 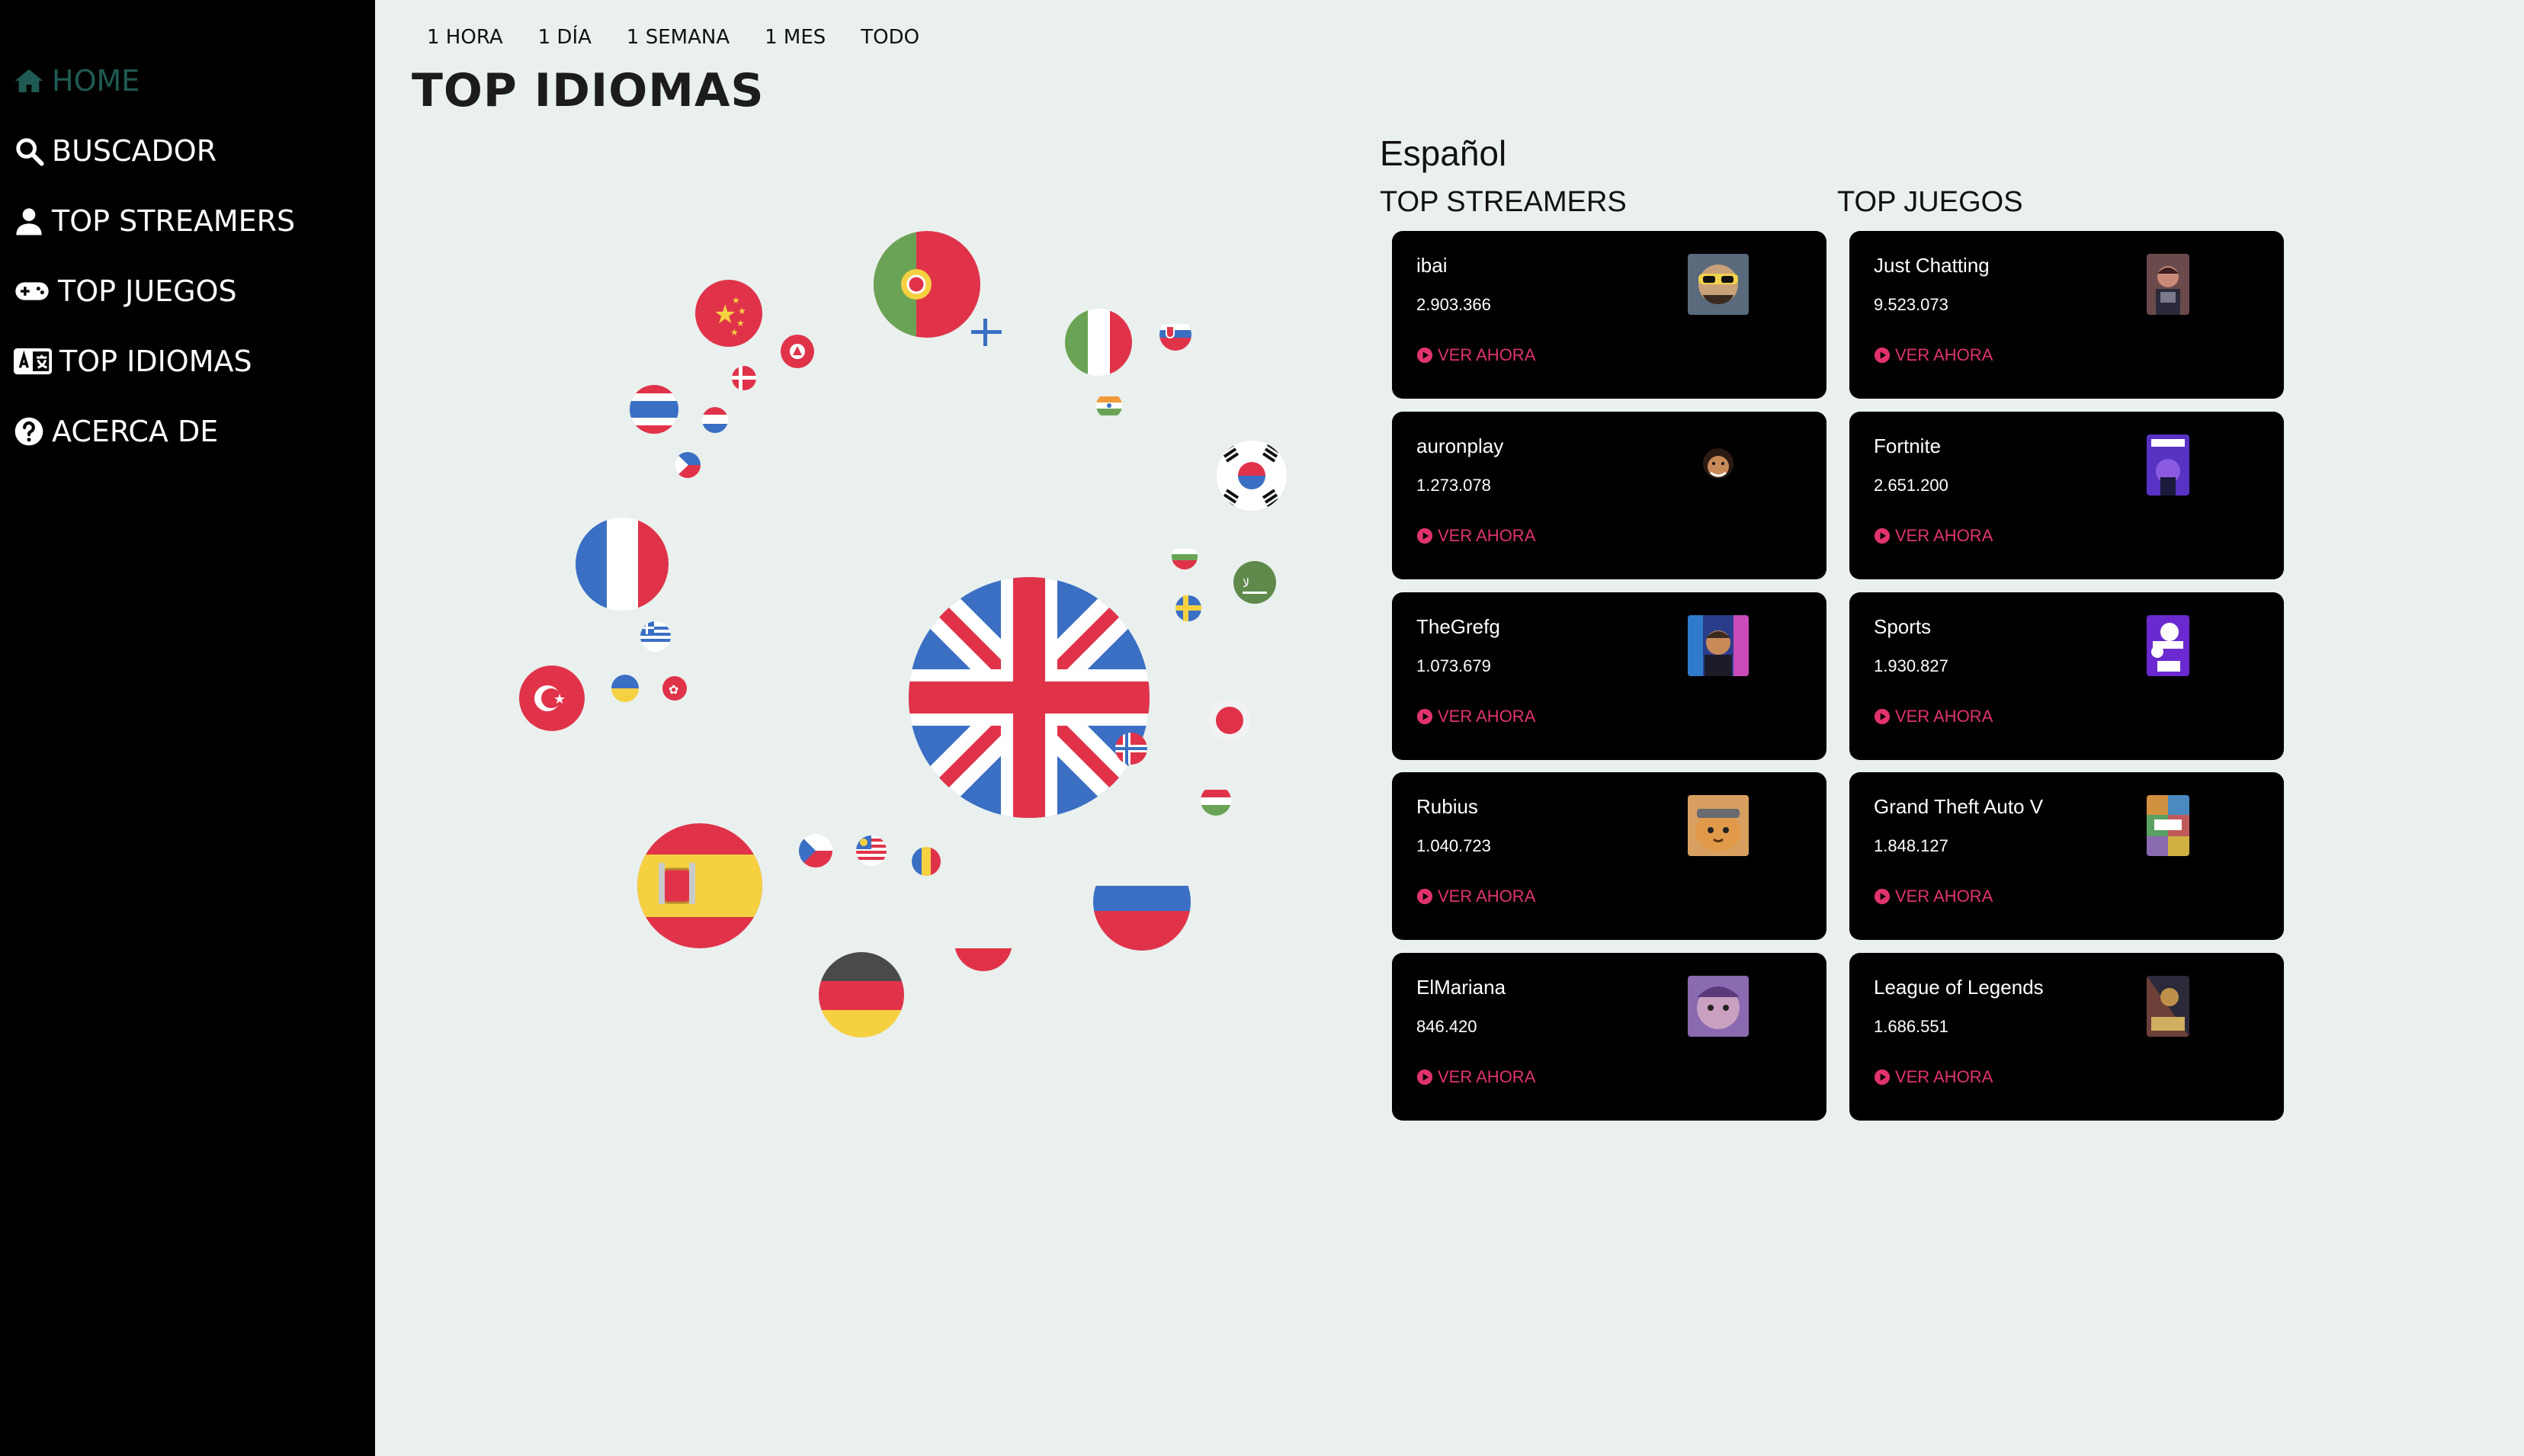 What do you see at coordinates (1503, 202) in the screenshot?
I see `top-streamers-heading: TOP STREAMERS` at bounding box center [1503, 202].